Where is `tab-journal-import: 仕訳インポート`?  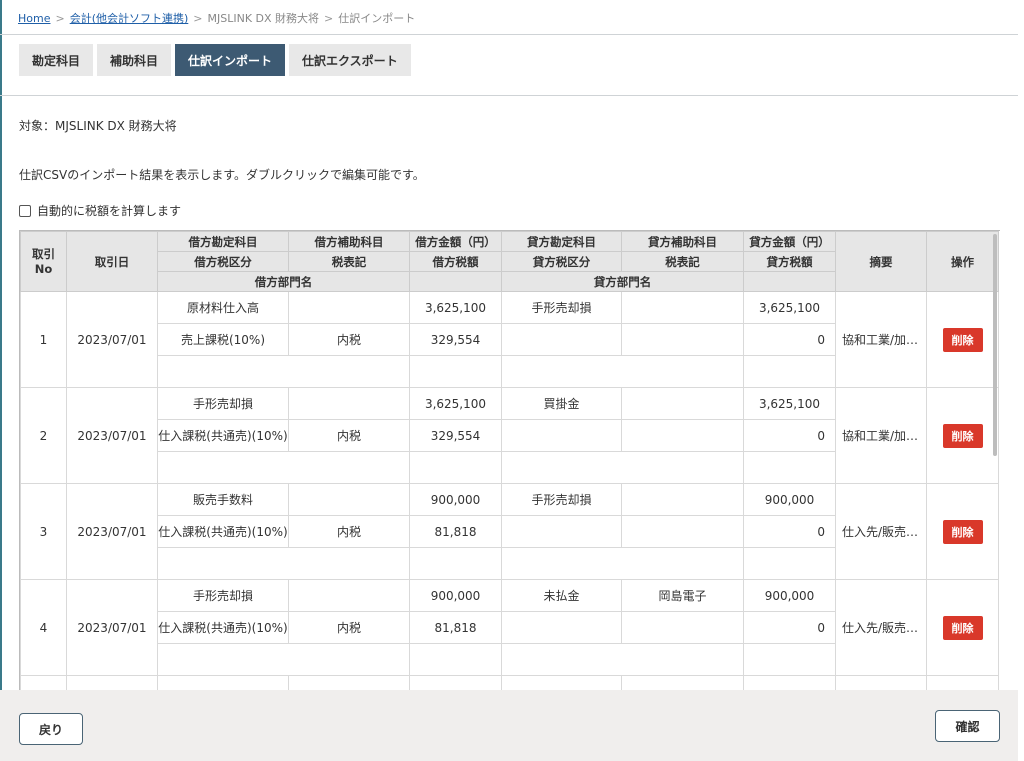
tab-journal-import: 仕訳インポート is located at coordinates (230, 60).